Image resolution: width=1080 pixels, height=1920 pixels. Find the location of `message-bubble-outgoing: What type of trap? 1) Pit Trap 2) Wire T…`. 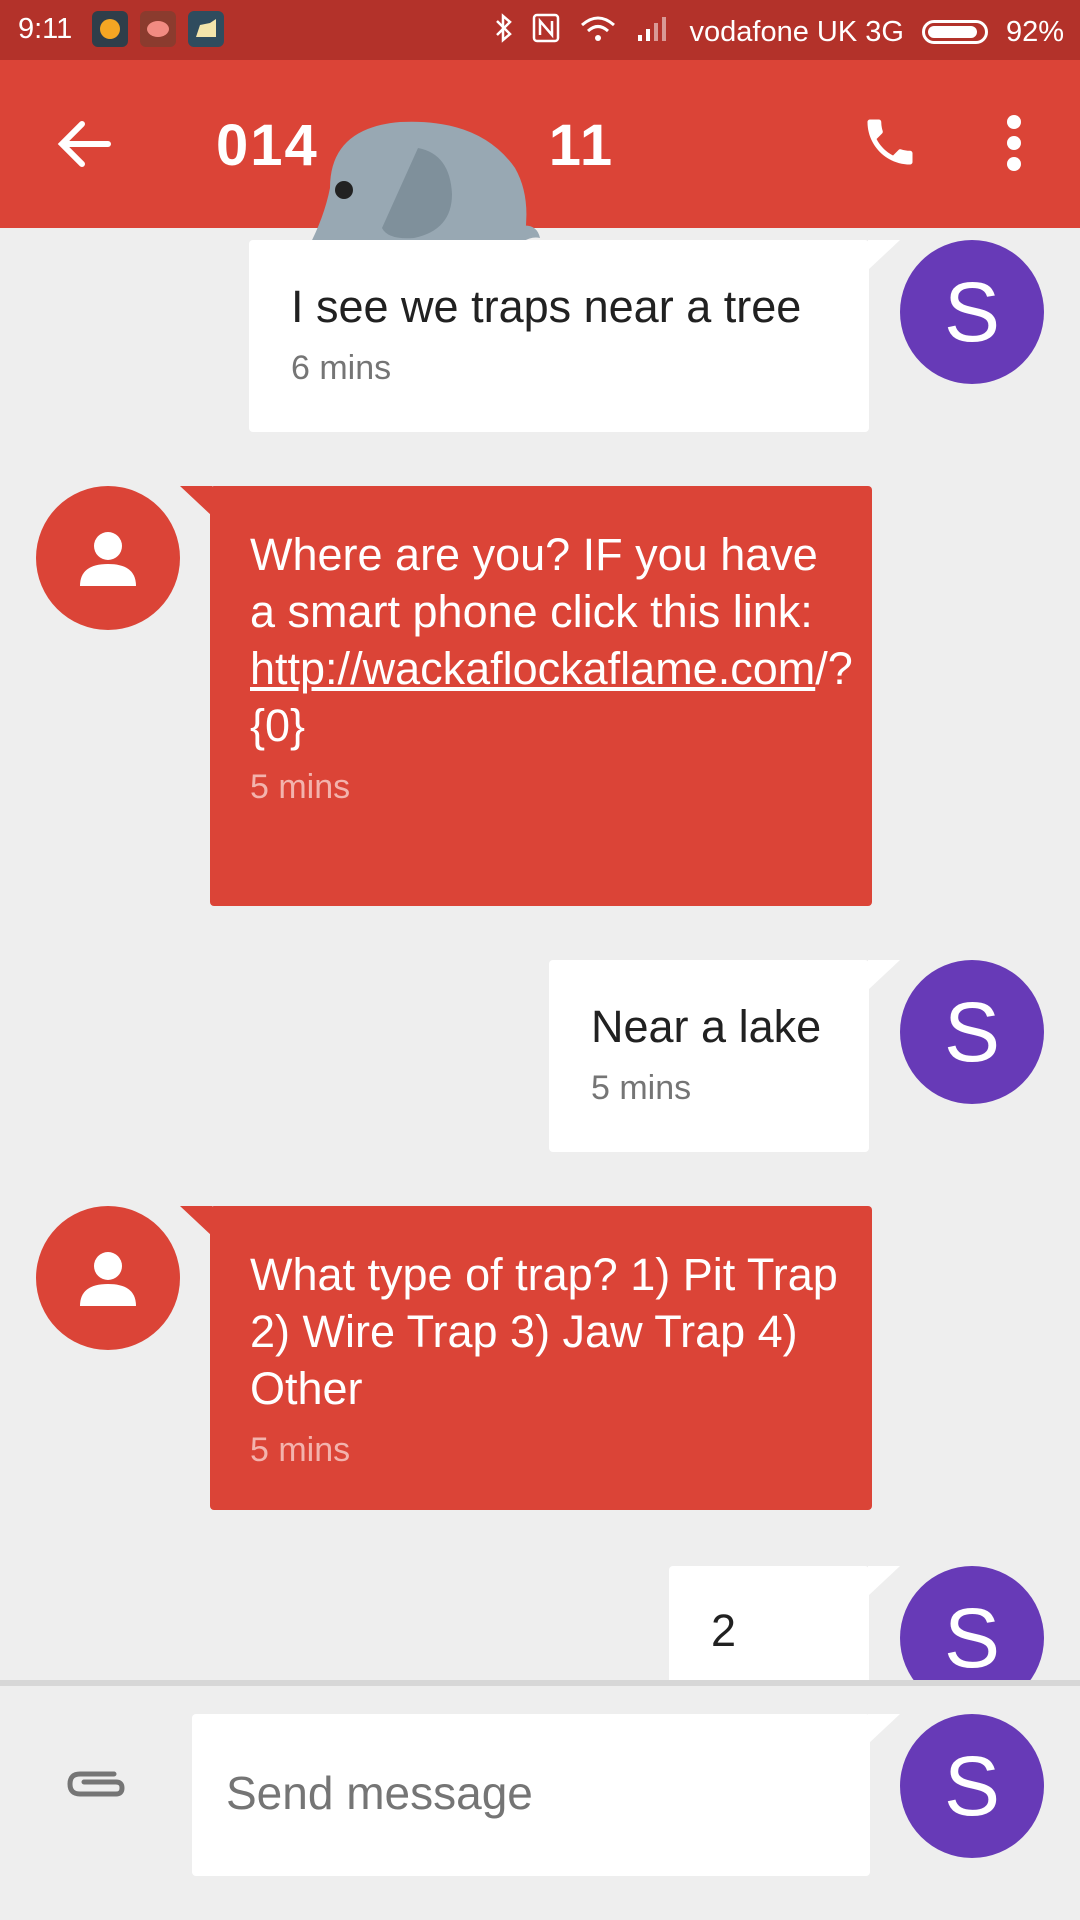

message-bubble-outgoing: What type of trap? 1) Pit Trap 2) Wire T… is located at coordinates (541, 1358).